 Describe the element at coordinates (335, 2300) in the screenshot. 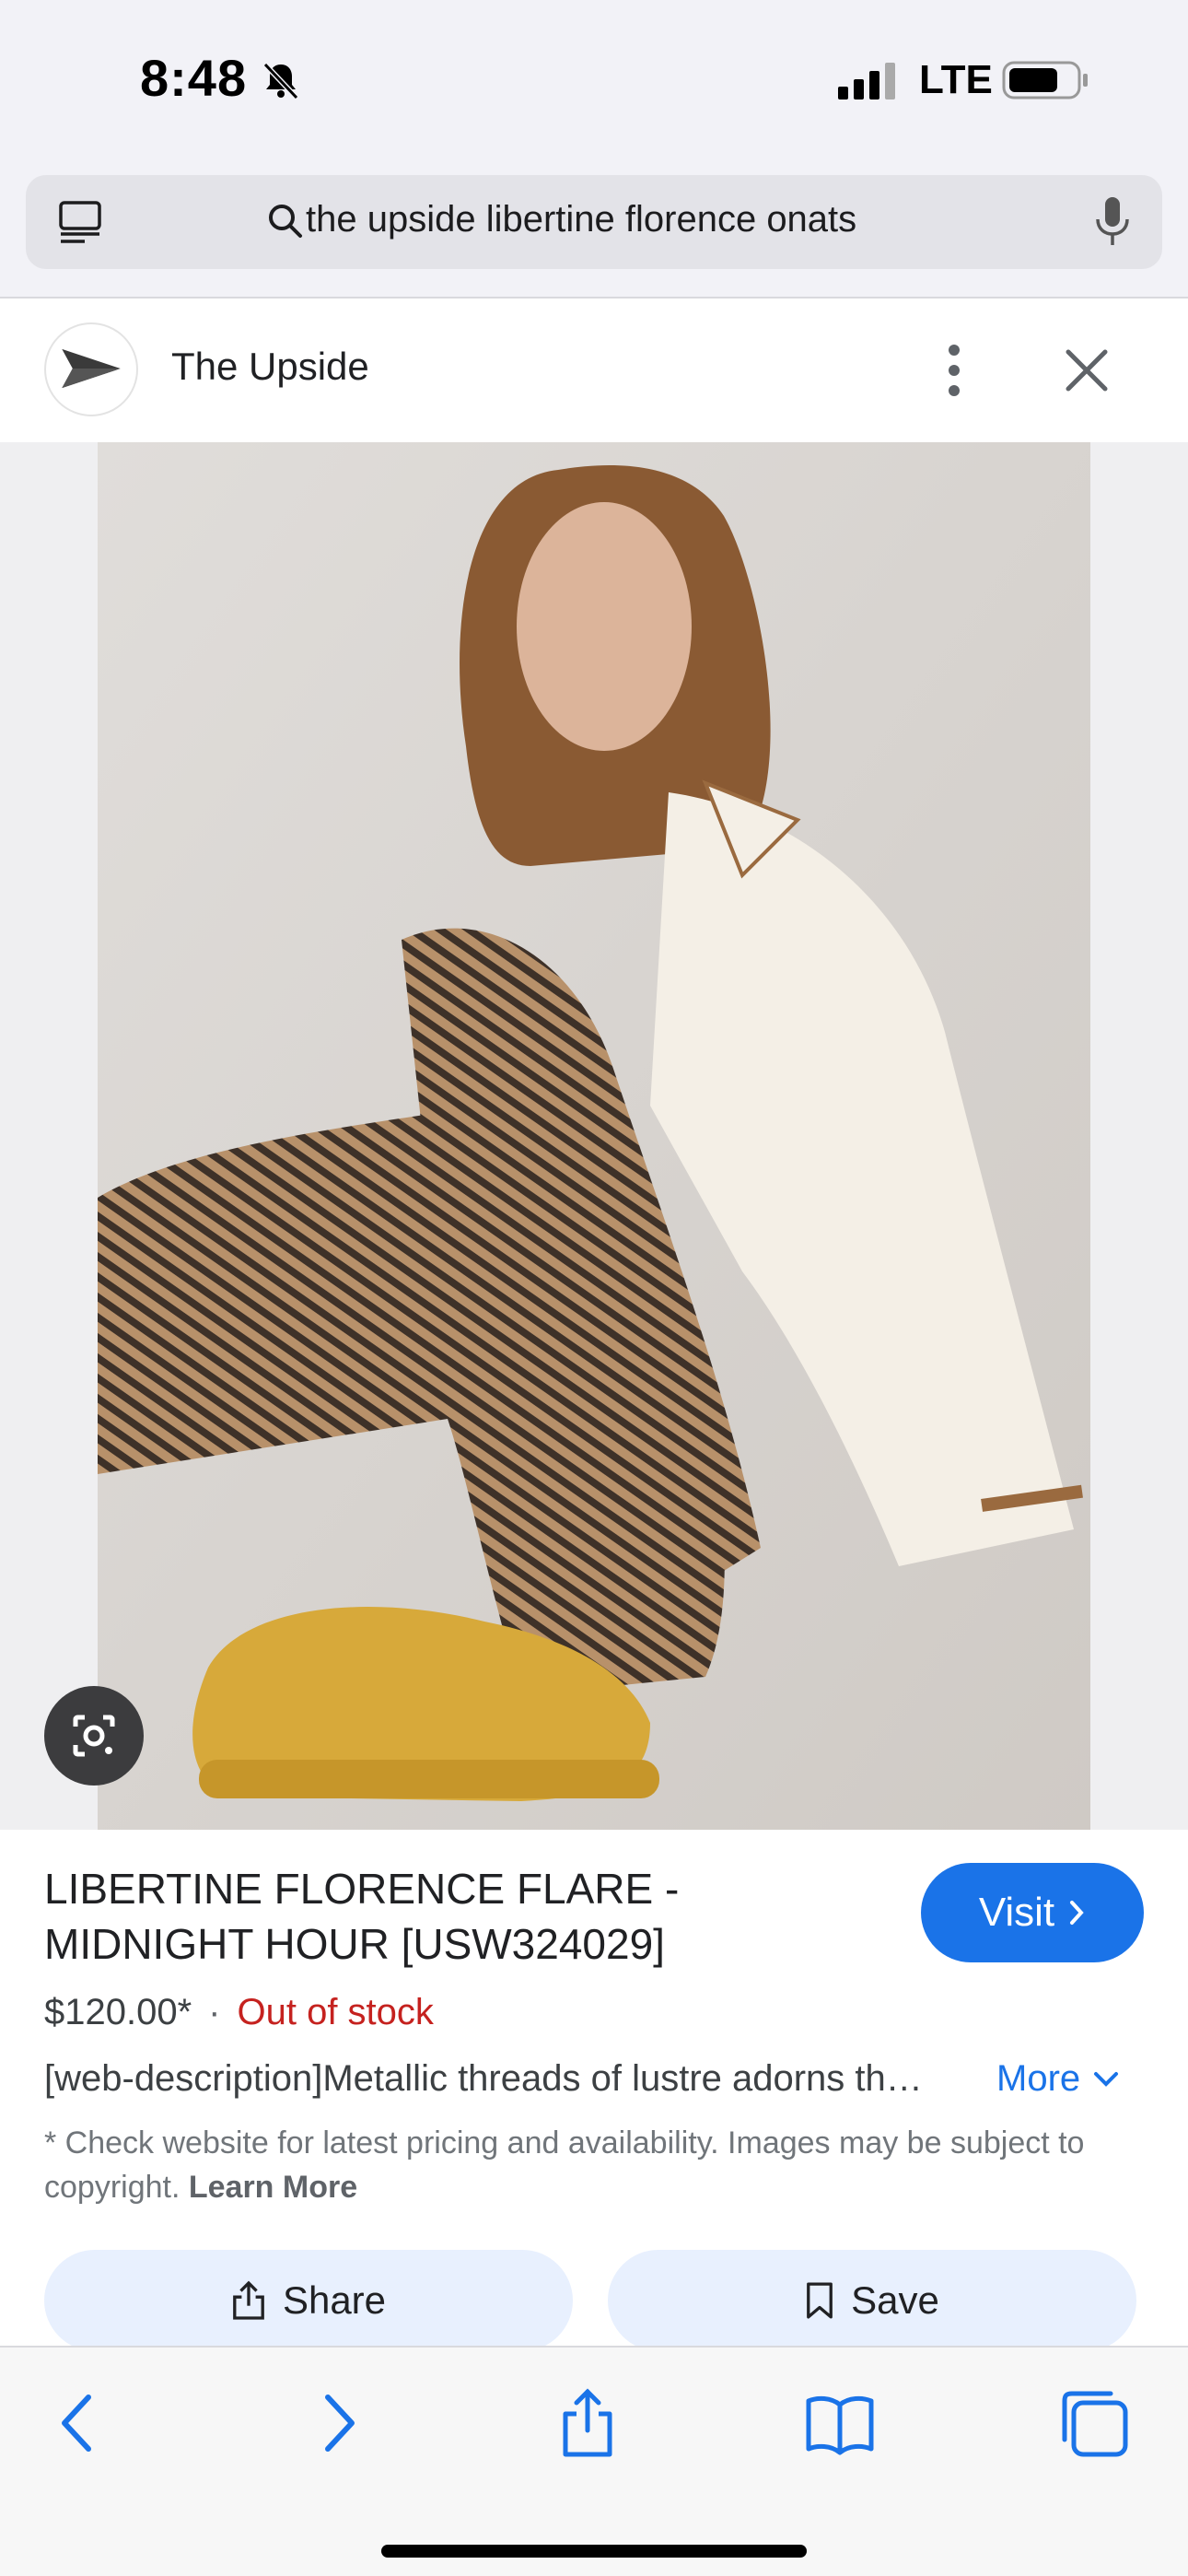

I see `share-label: Share` at that location.